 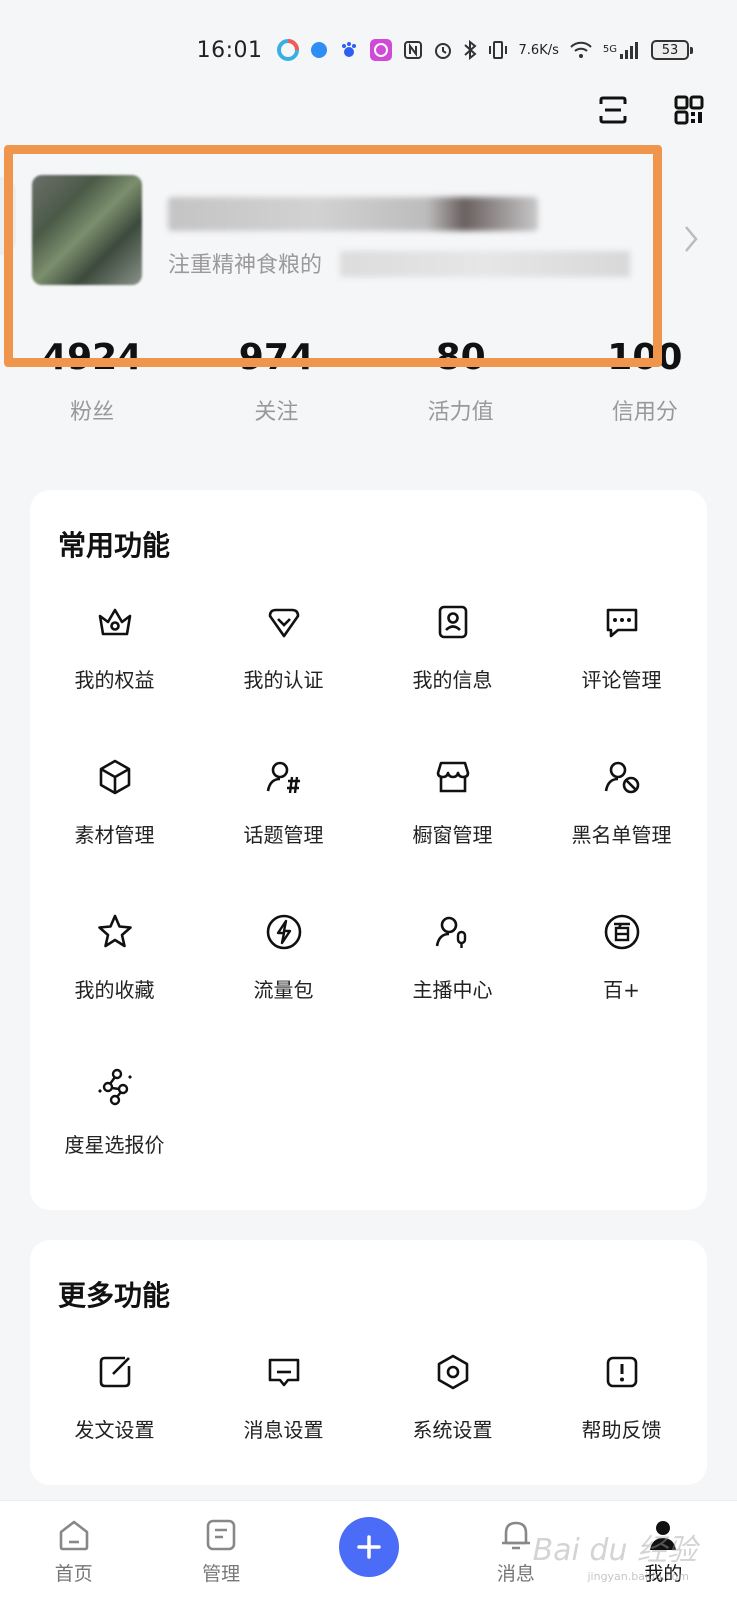 I want to click on clock-app-icon, so click(x=381, y=50).